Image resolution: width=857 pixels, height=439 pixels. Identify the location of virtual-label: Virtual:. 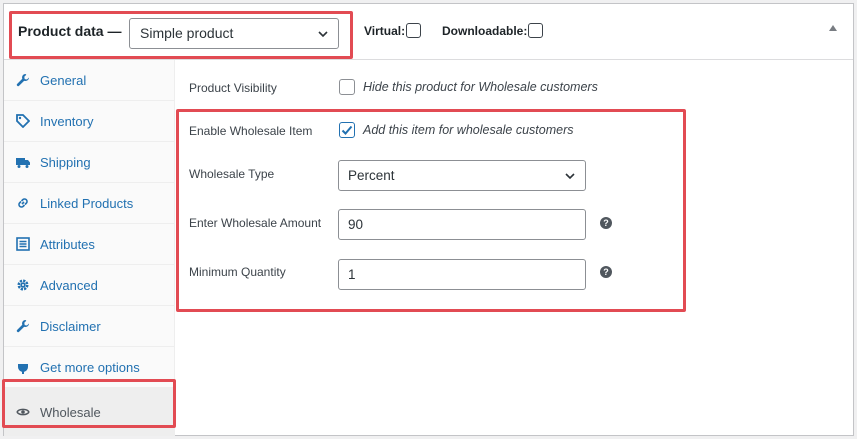
(385, 30).